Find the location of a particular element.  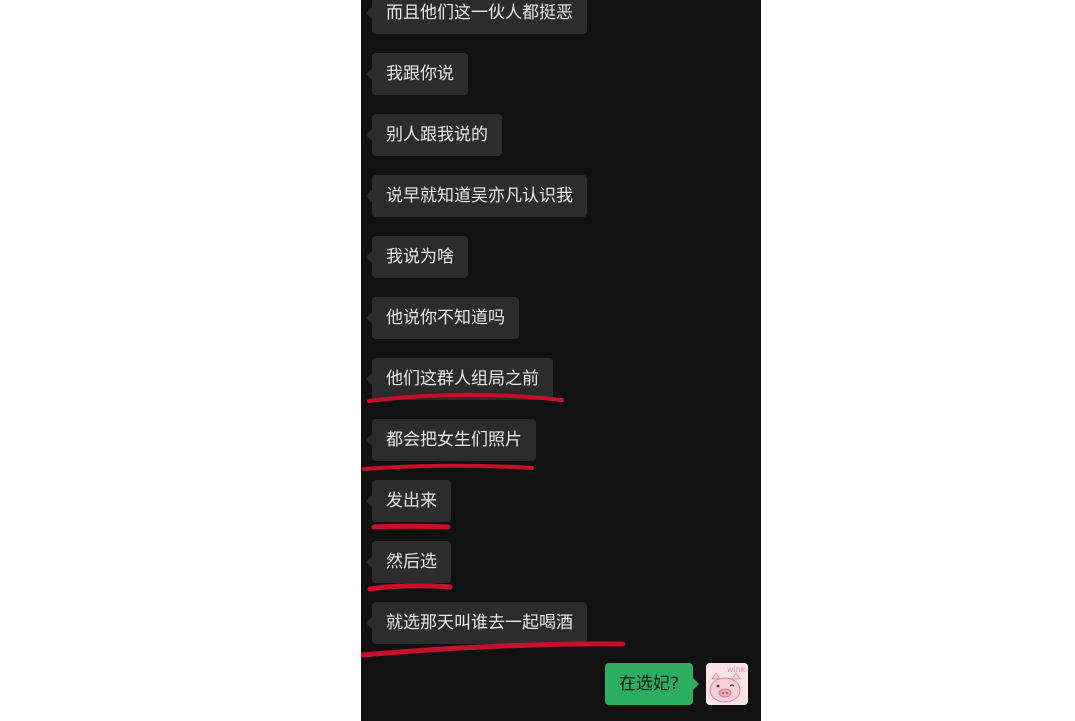

message-bubble: 别人跟我说的 is located at coordinates (434, 135).